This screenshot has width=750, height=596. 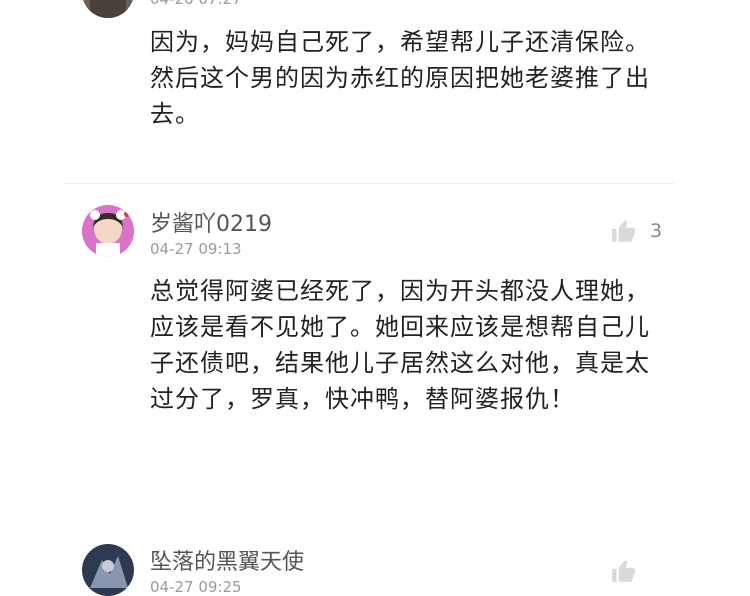 I want to click on comment-username: 岁酱吖0219, so click(x=211, y=222).